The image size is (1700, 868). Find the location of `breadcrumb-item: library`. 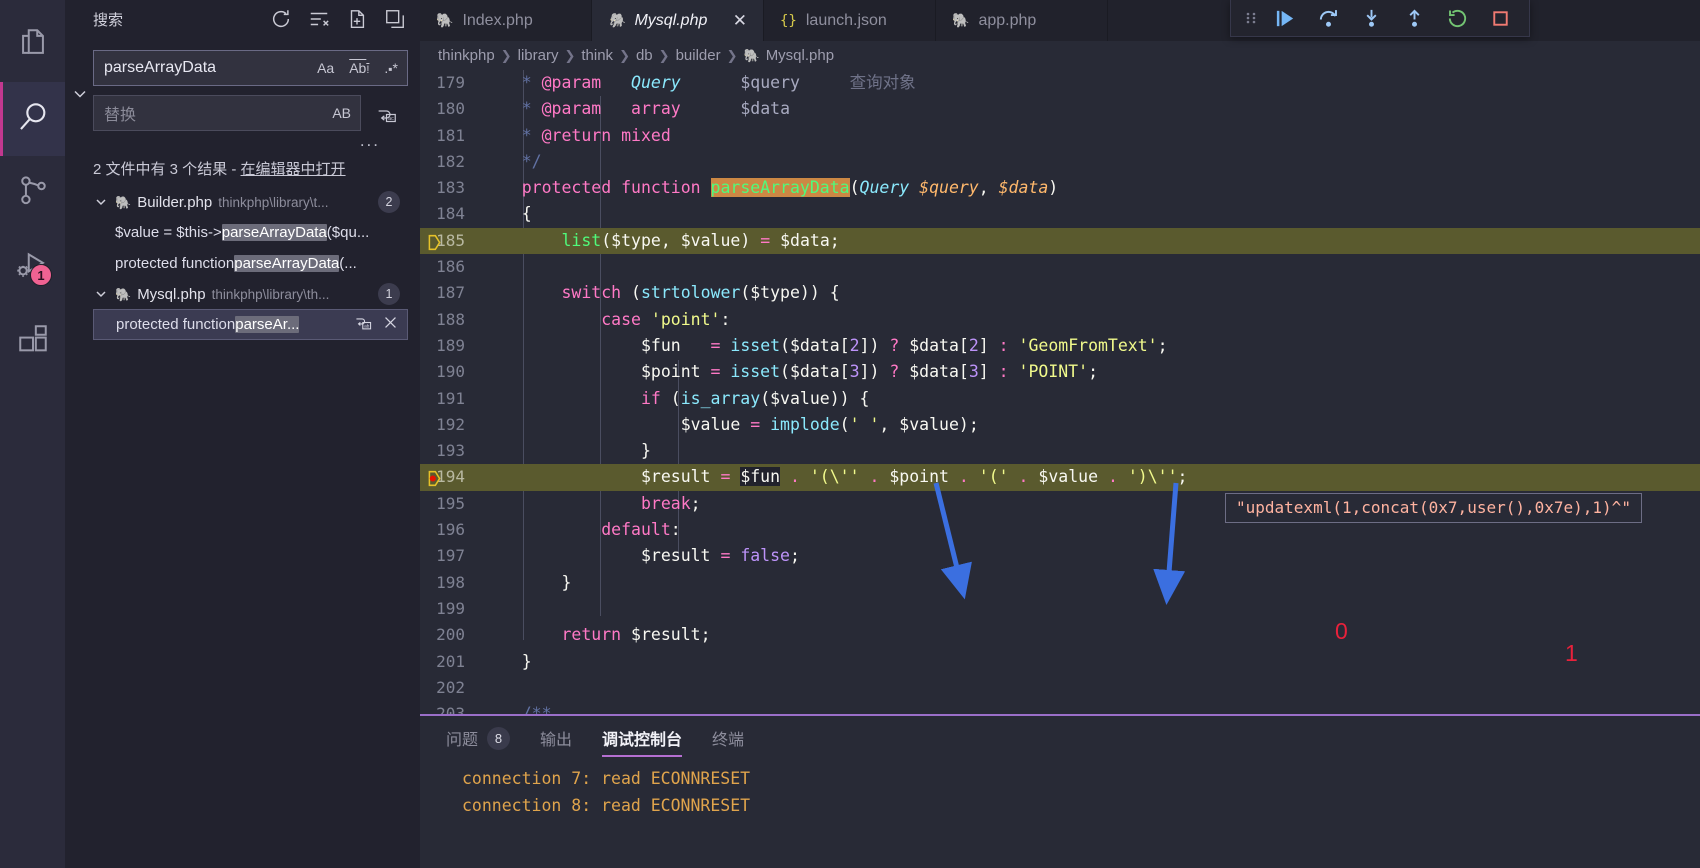

breadcrumb-item: library is located at coordinates (538, 55).